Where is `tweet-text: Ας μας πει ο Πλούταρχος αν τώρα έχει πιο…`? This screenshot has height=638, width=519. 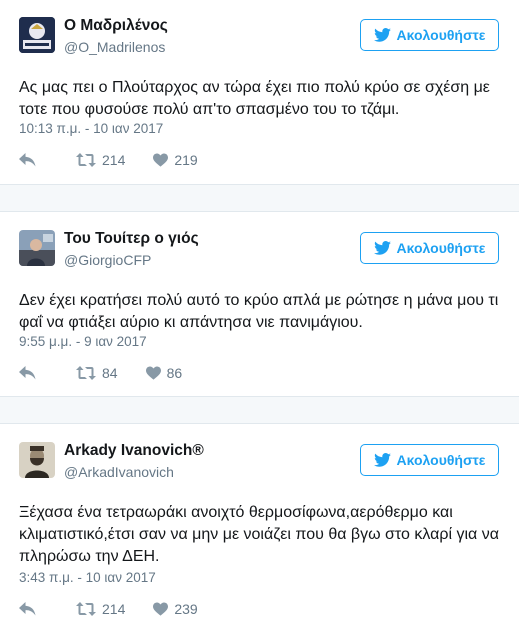 tweet-text: Ας μας πει ο Πλούταρχος αν τώρα έχει πιο… is located at coordinates (254, 98).